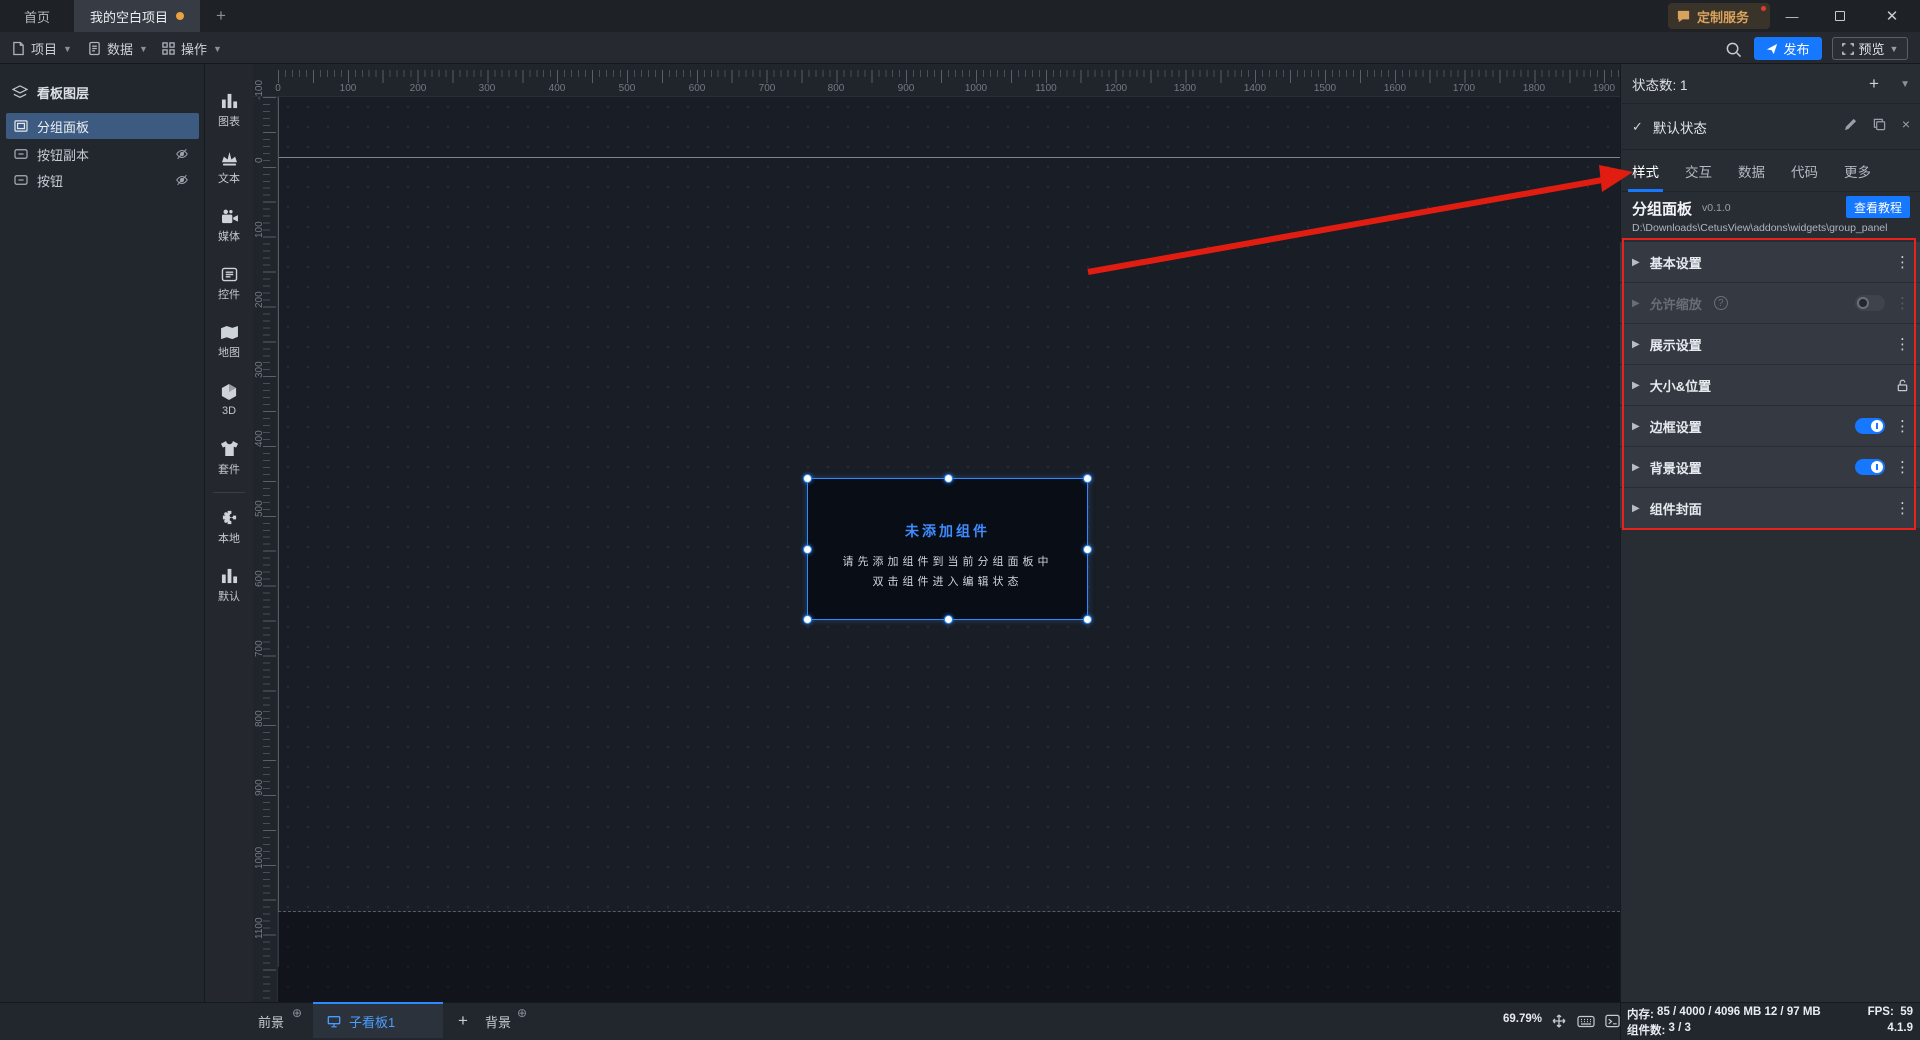 Image resolution: width=1920 pixels, height=1040 pixels. What do you see at coordinates (1906, 124) in the screenshot?
I see `delete-state-icon: ×` at bounding box center [1906, 124].